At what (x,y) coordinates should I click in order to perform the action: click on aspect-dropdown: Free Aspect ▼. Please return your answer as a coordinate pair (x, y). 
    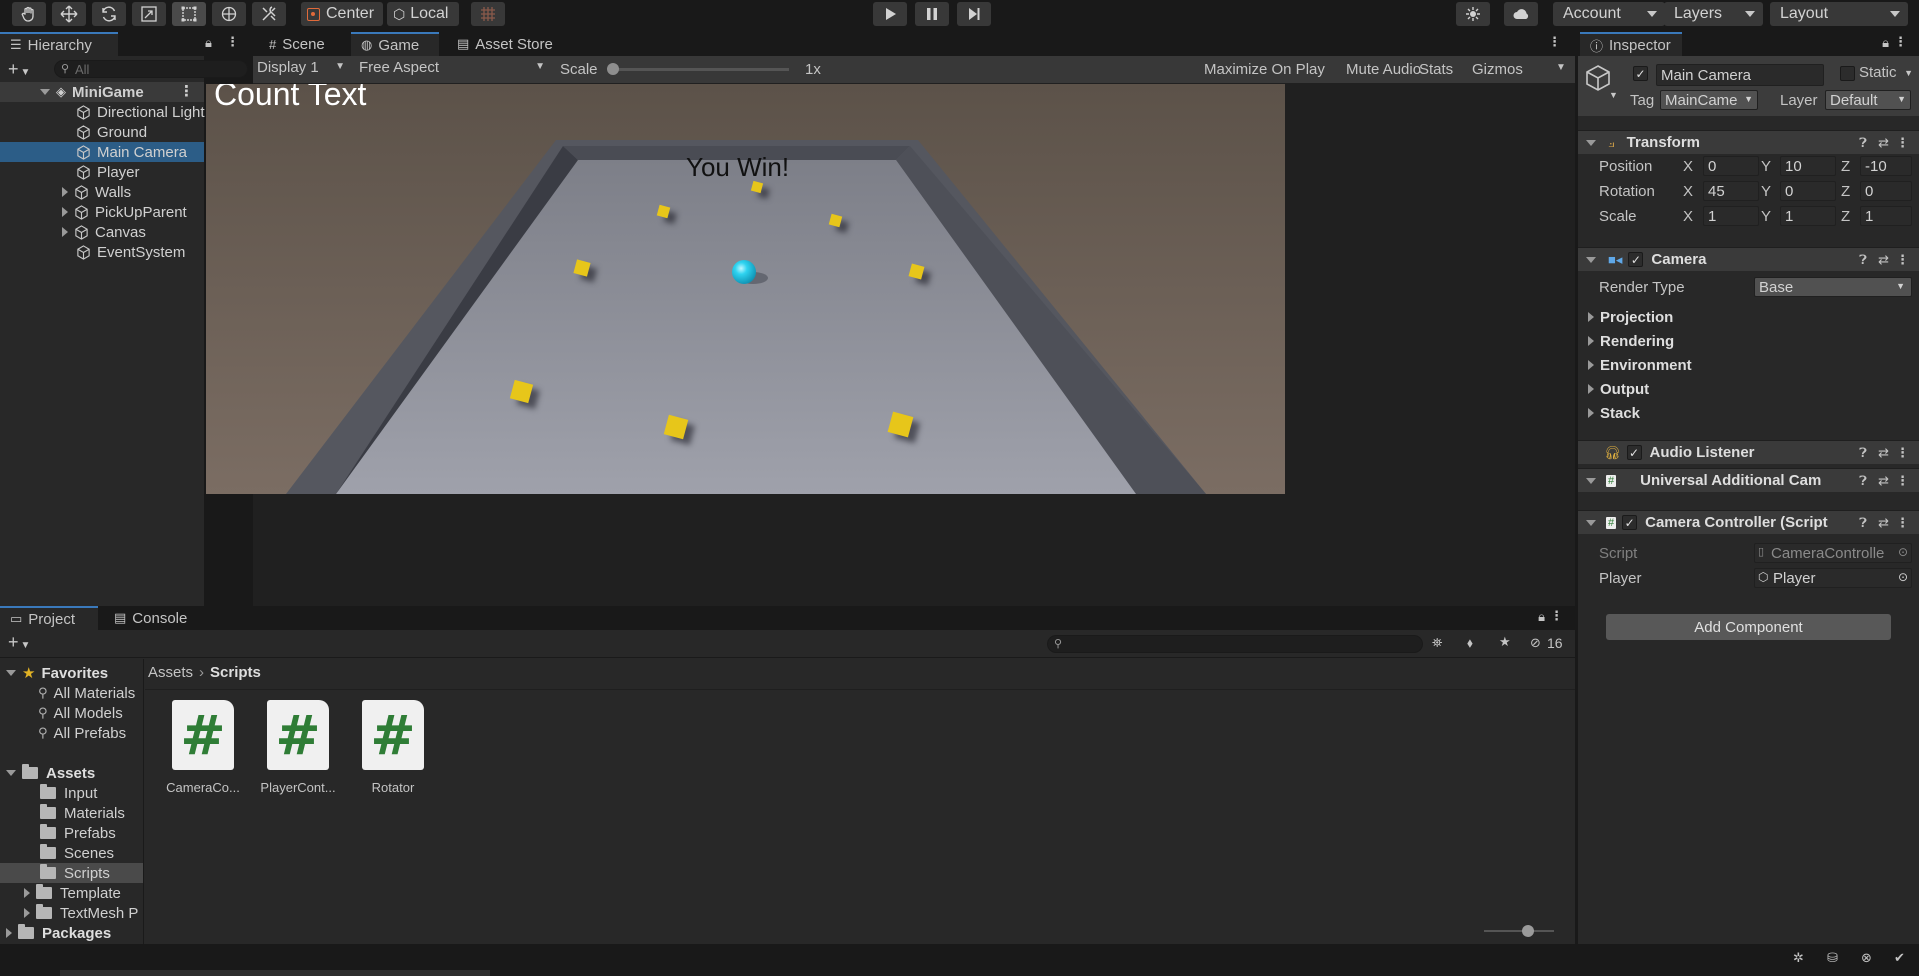
    Looking at the image, I should click on (453, 69).